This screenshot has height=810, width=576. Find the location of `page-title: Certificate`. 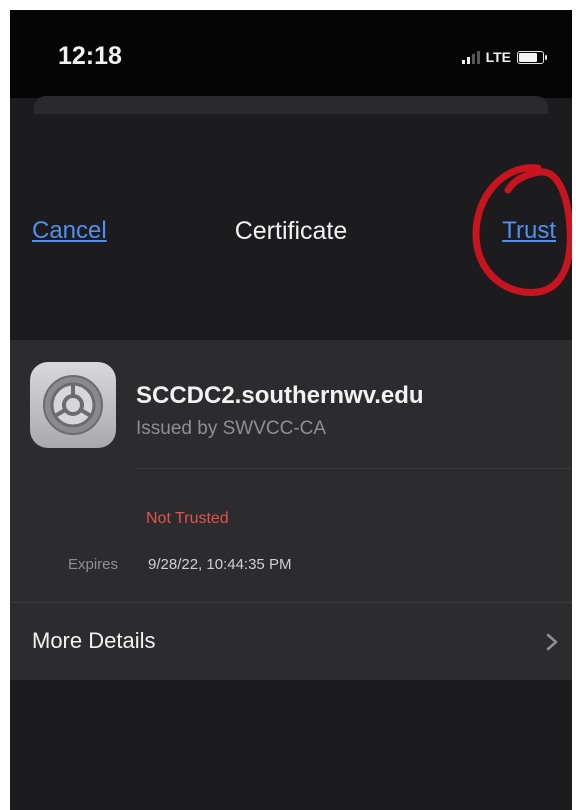

page-title: Certificate is located at coordinates (291, 231).